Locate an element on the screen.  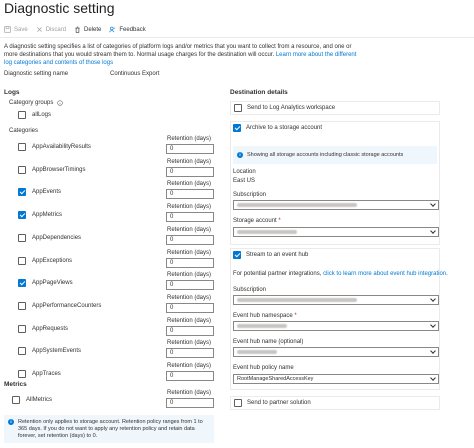
partner-solution-checkbox is located at coordinates (238, 403).